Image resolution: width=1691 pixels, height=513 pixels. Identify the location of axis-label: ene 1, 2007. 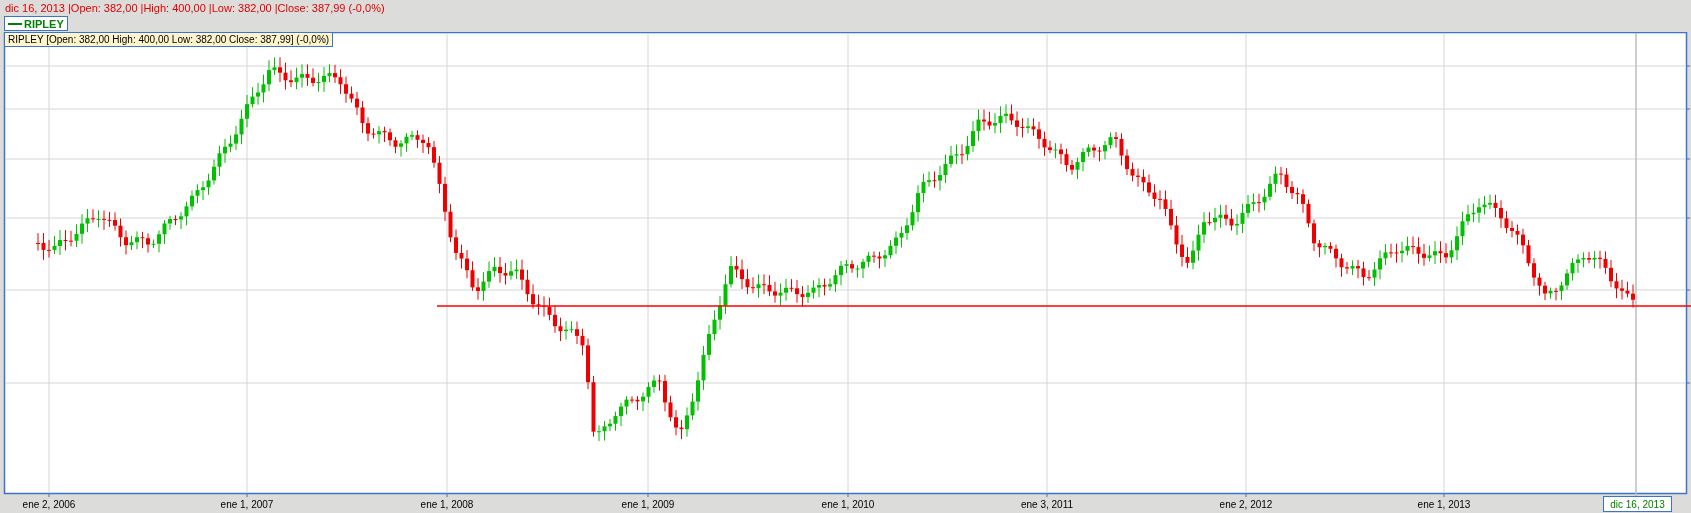
(247, 504).